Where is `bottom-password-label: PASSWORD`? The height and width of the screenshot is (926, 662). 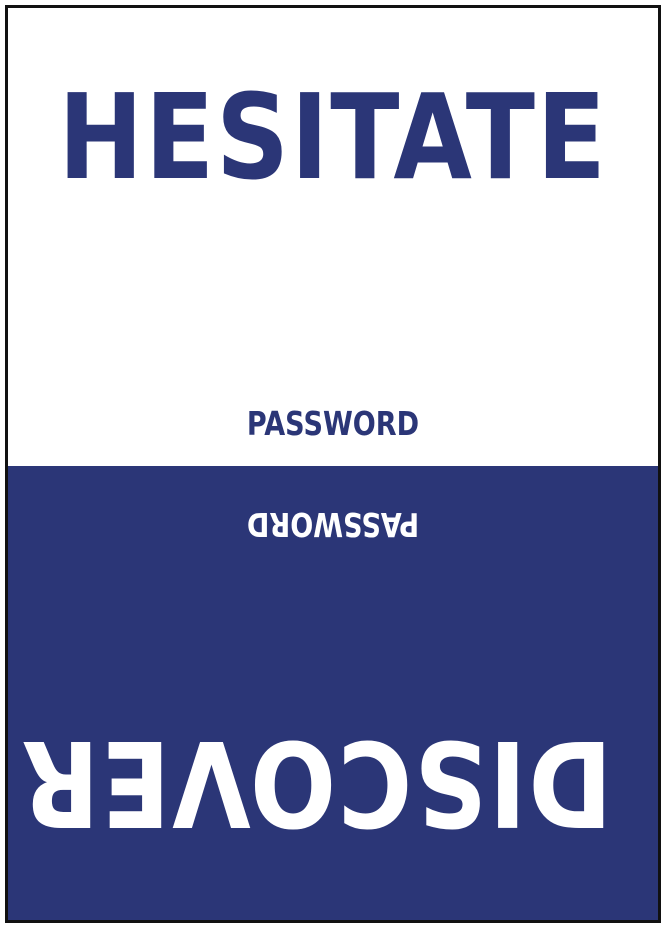 bottom-password-label: PASSWORD is located at coordinates (333, 524).